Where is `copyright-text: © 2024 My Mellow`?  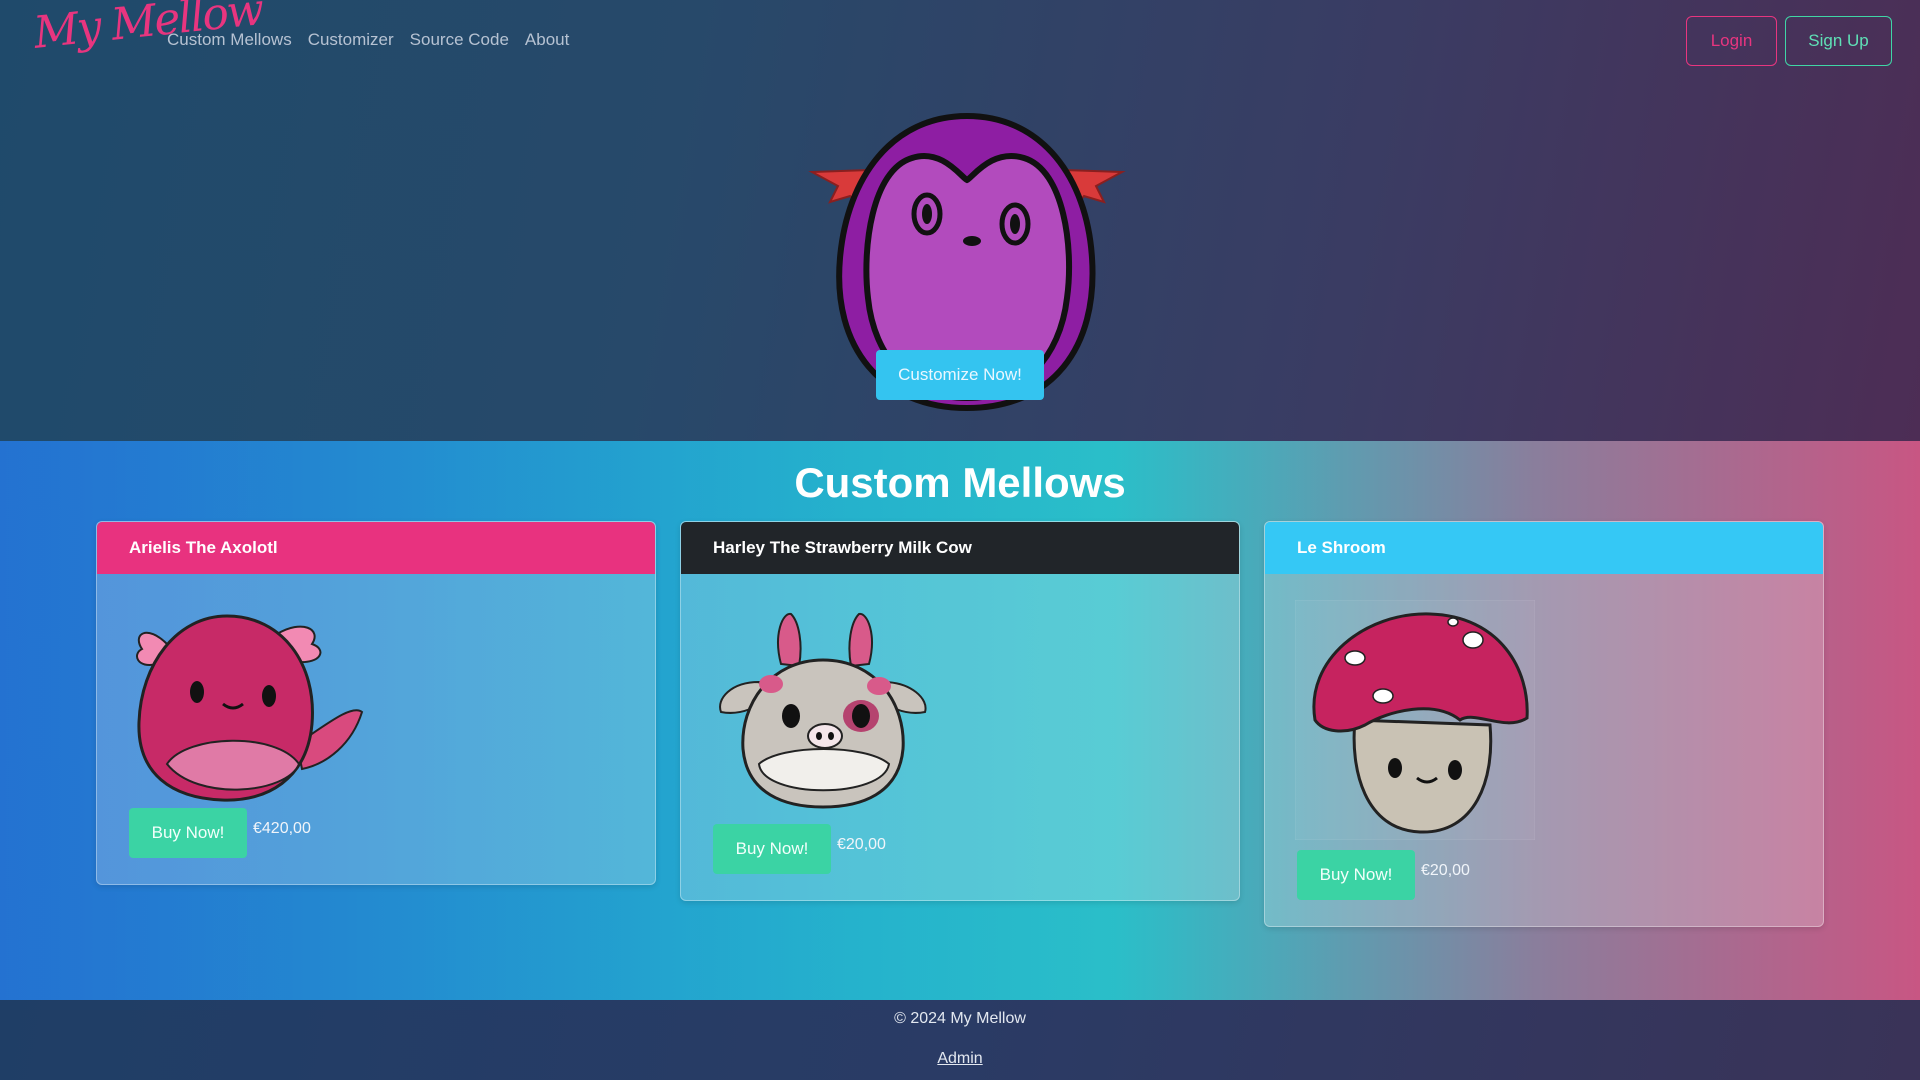
copyright-text: © 2024 My Mellow is located at coordinates (960, 1018).